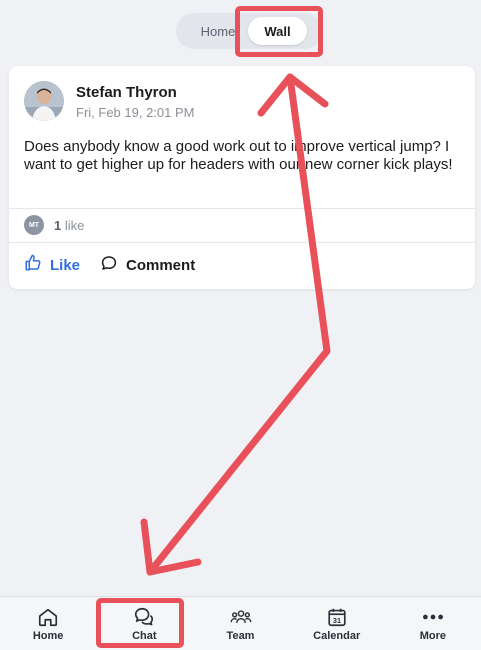  Describe the element at coordinates (433, 617) in the screenshot. I see `more-icon` at that location.